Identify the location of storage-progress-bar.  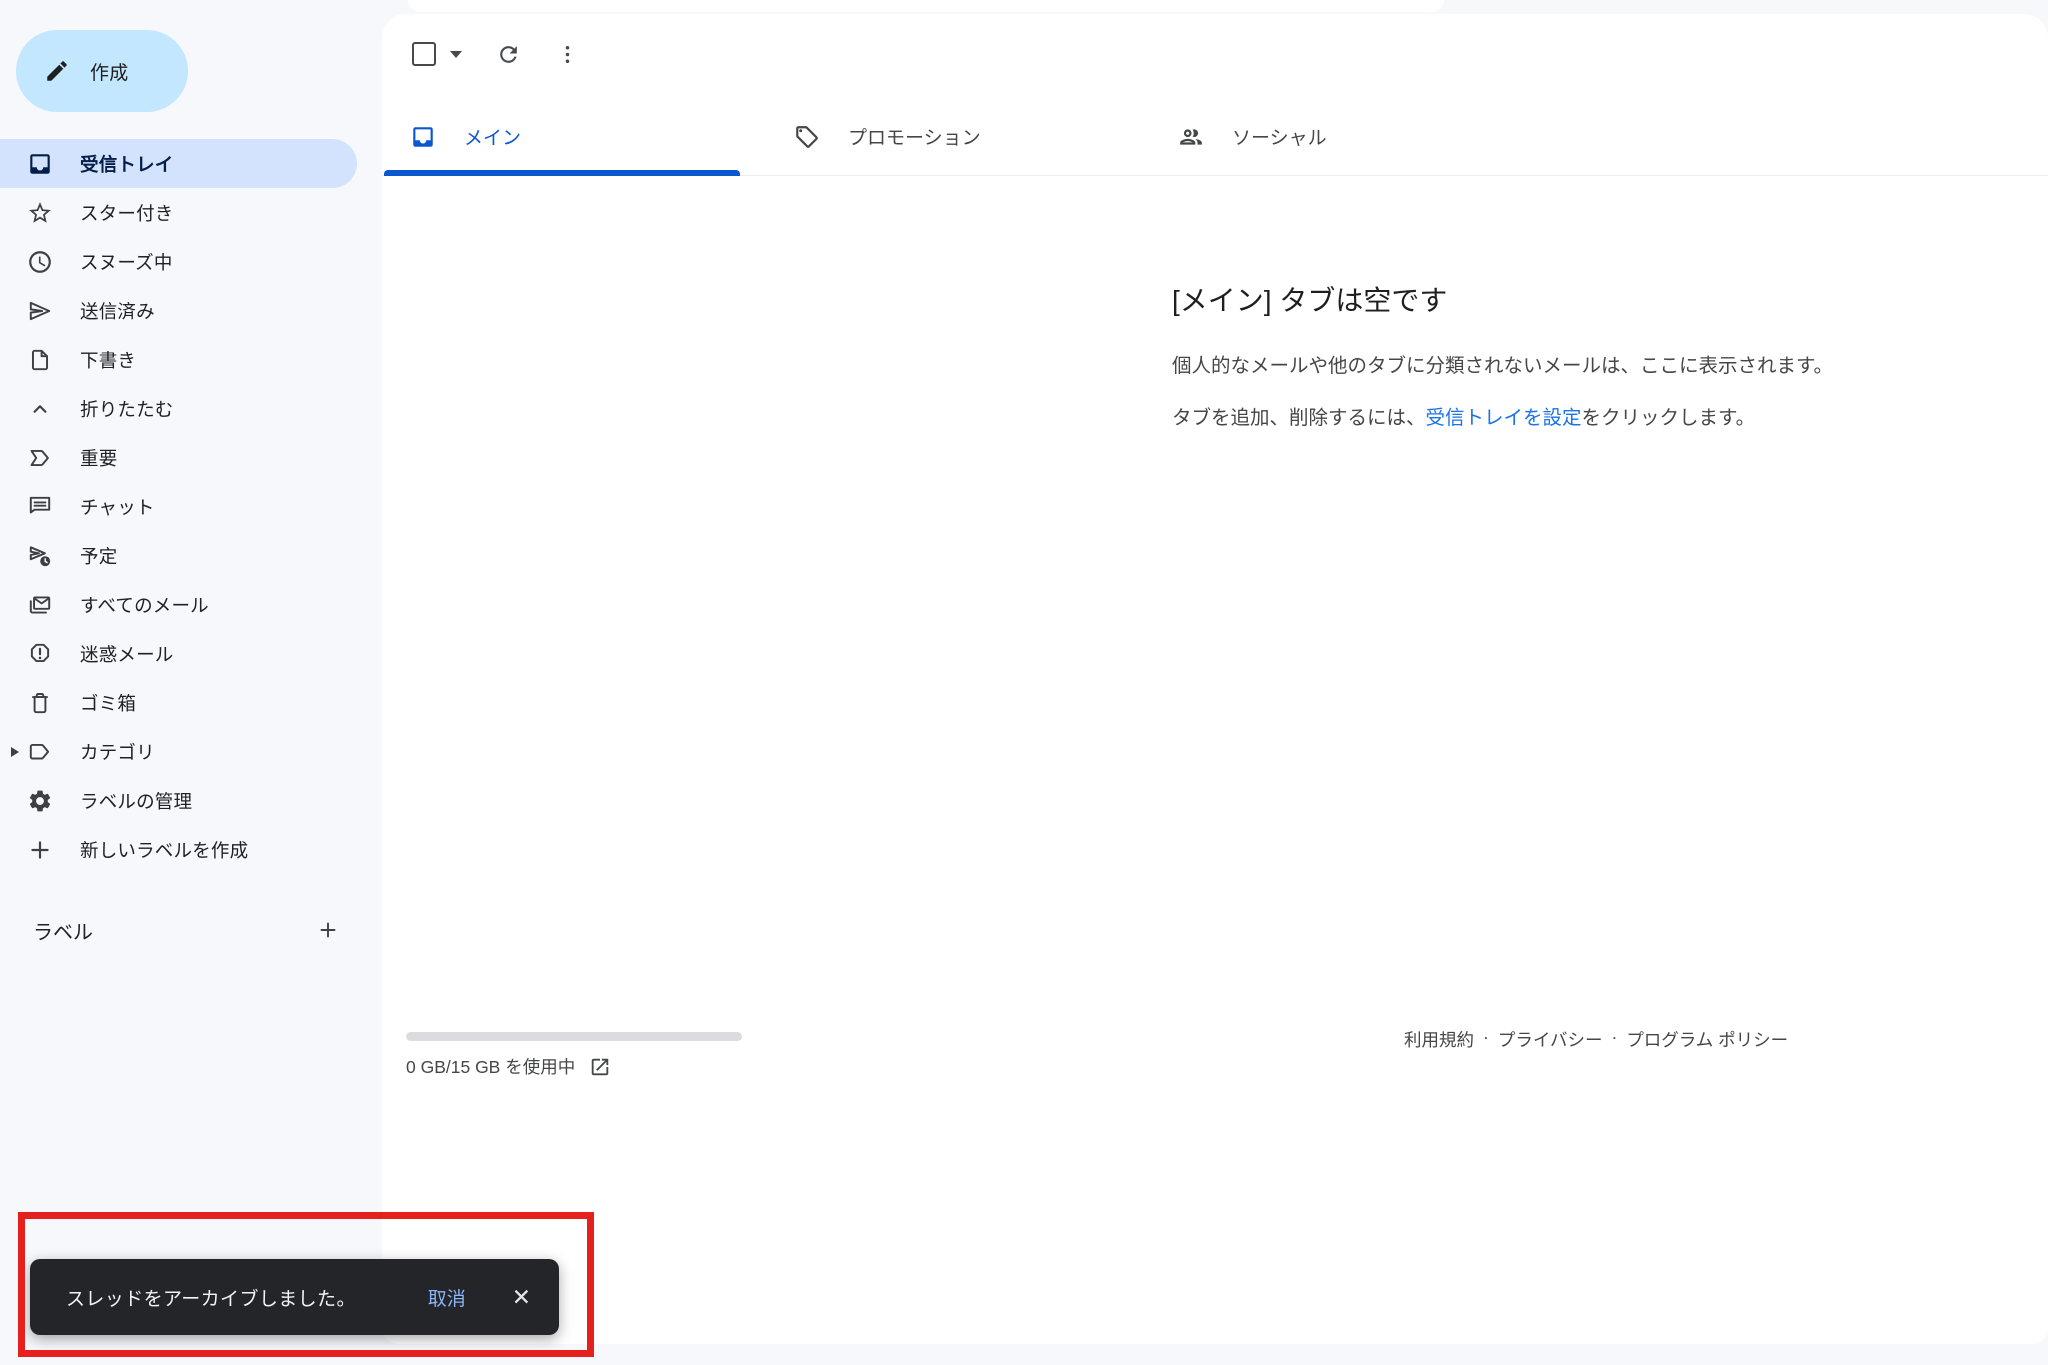
(574, 1036).